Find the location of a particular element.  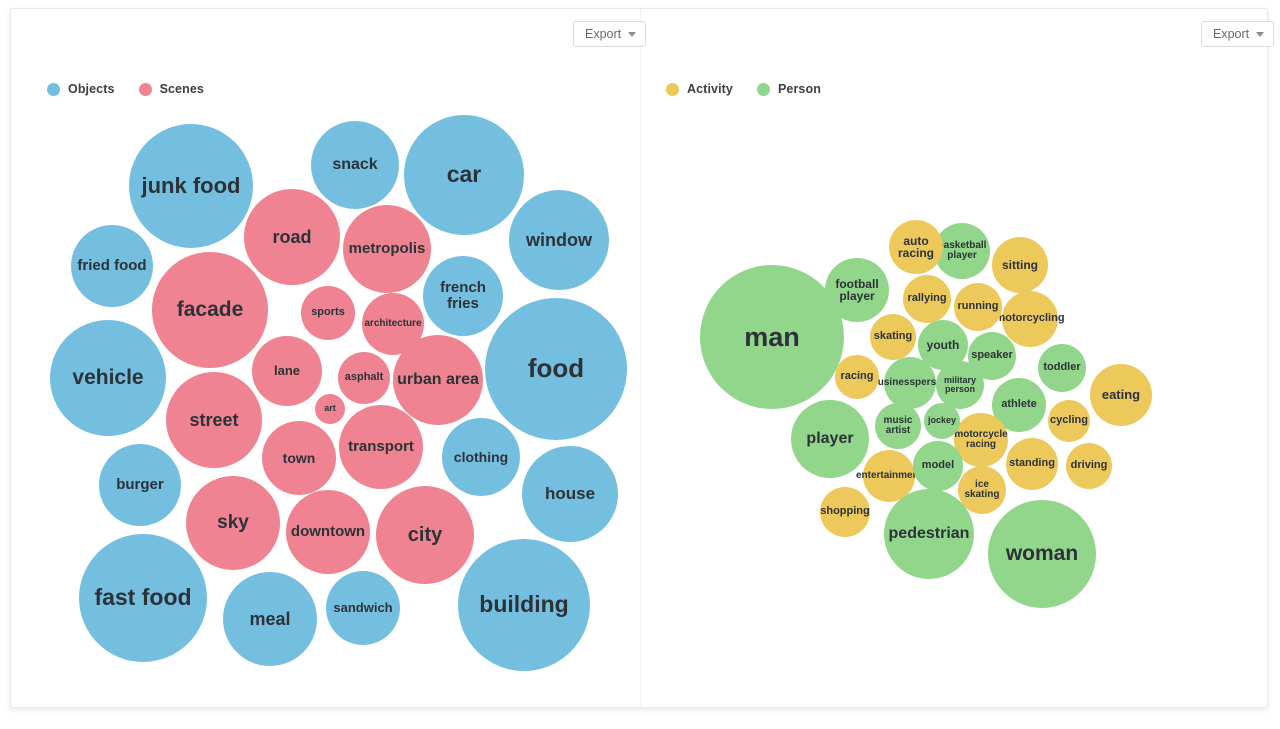

bubble-toddler: toddler is located at coordinates (1062, 368).